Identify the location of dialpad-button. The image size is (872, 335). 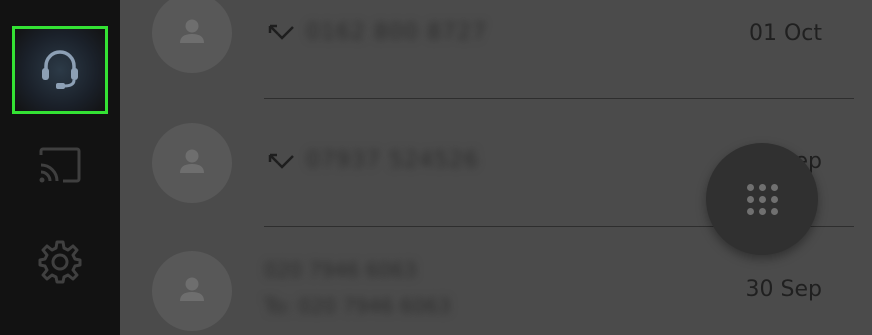
(762, 199).